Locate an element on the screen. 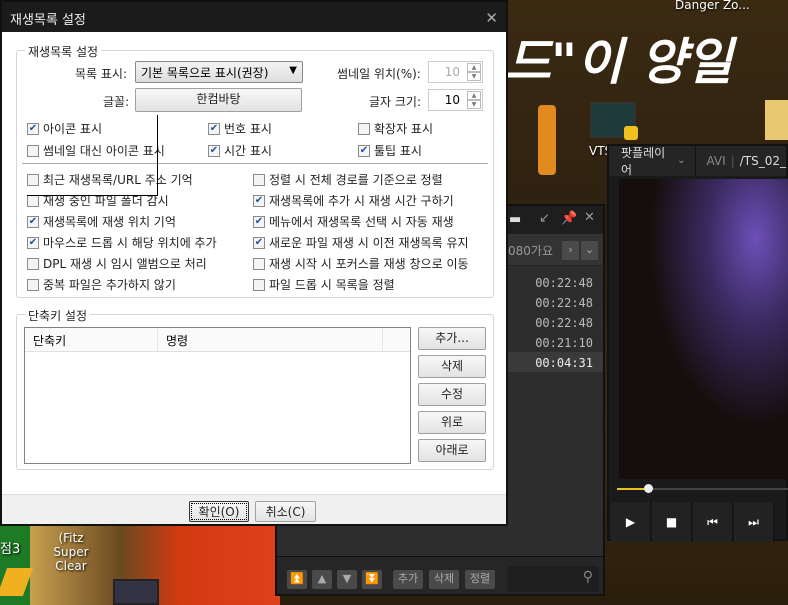 This screenshot has width=788, height=605. list-display-select: 기본 목록으로 표시(권장) ▼ is located at coordinates (219, 72).